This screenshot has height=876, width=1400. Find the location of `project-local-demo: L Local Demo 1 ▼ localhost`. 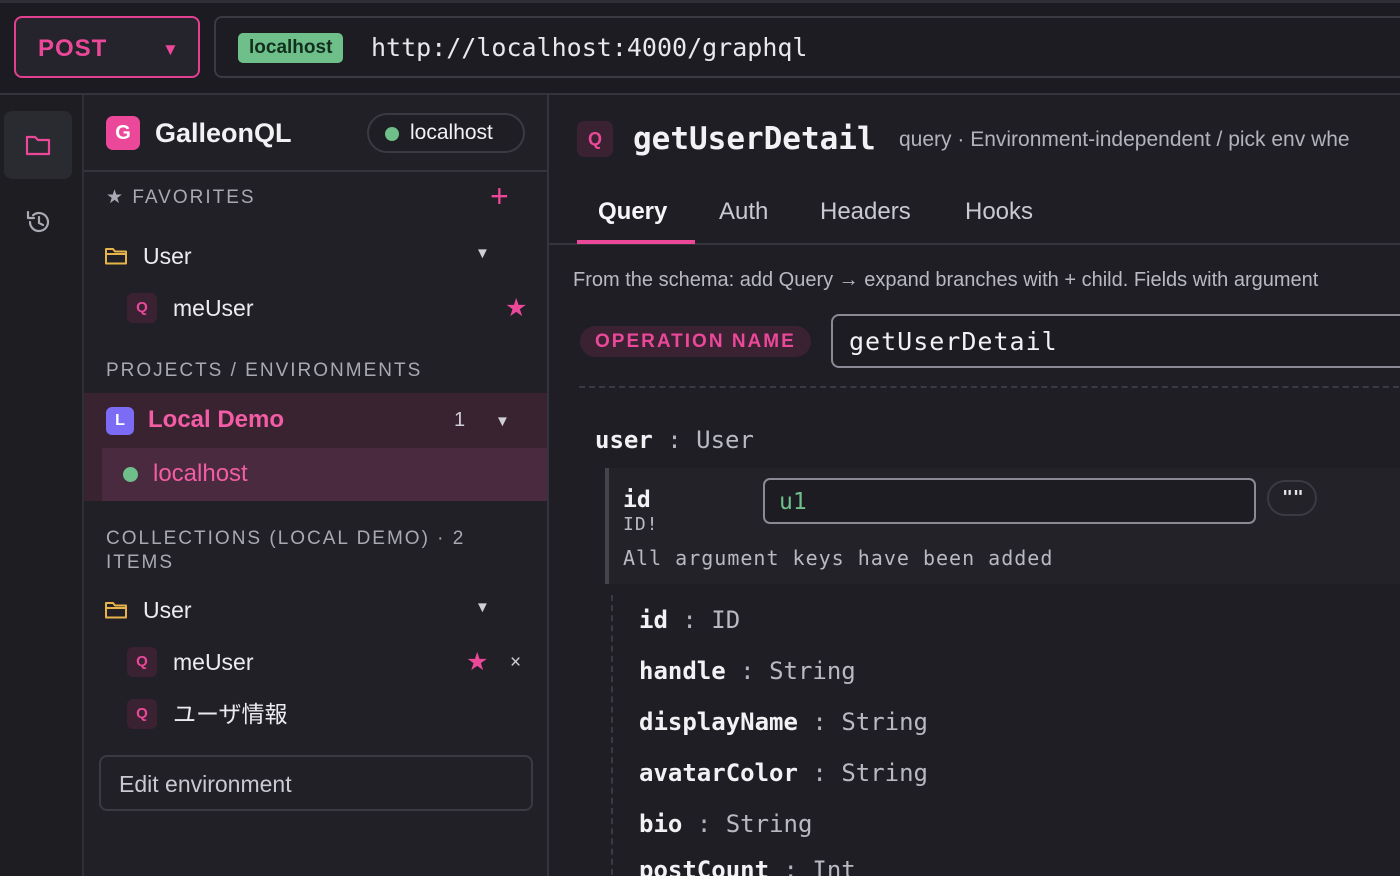

project-local-demo: L Local Demo 1 ▼ localhost is located at coordinates (315, 447).